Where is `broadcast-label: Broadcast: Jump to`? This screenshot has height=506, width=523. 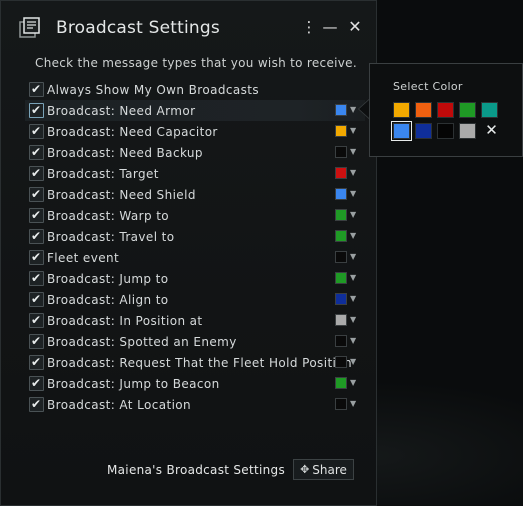 broadcast-label: Broadcast: Jump to is located at coordinates (108, 278).